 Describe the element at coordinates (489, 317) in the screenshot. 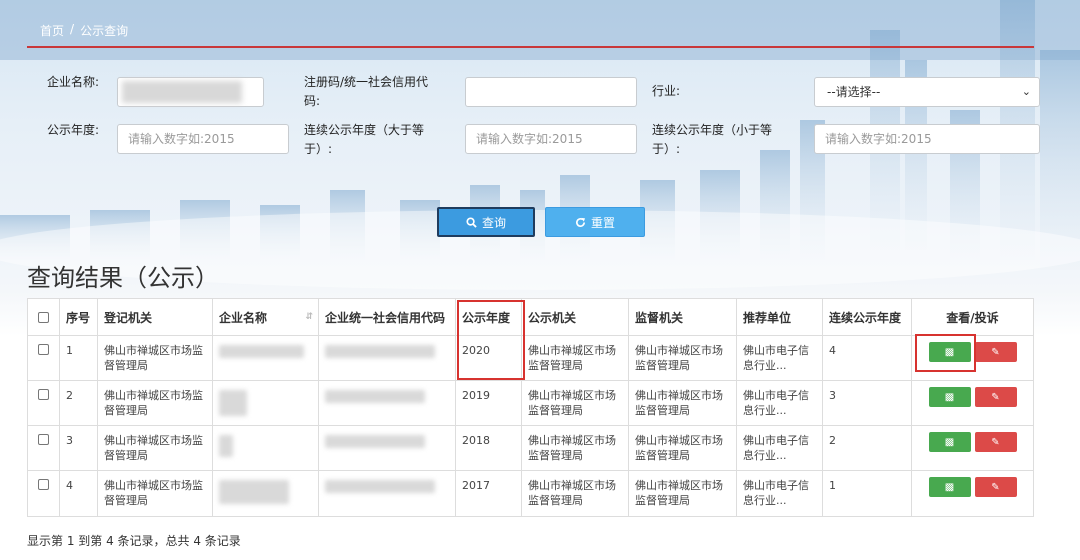

I see `header-year: 公示年度` at that location.